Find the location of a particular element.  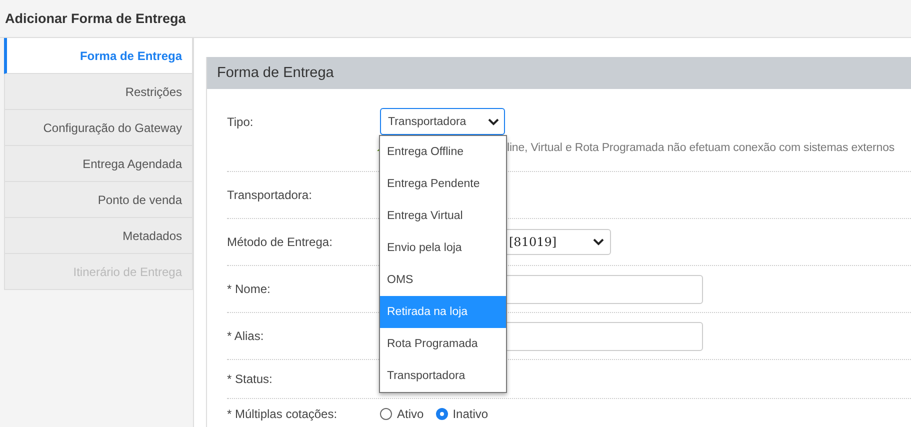

dropdown-option: OMS is located at coordinates (443, 280).